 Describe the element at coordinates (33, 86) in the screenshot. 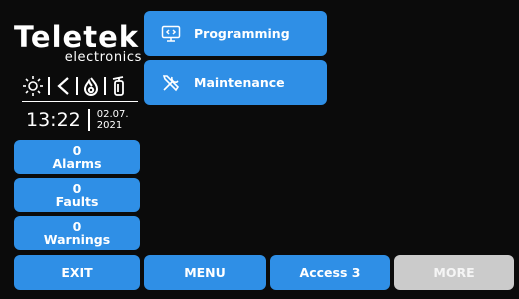

I see `sun-icon` at that location.